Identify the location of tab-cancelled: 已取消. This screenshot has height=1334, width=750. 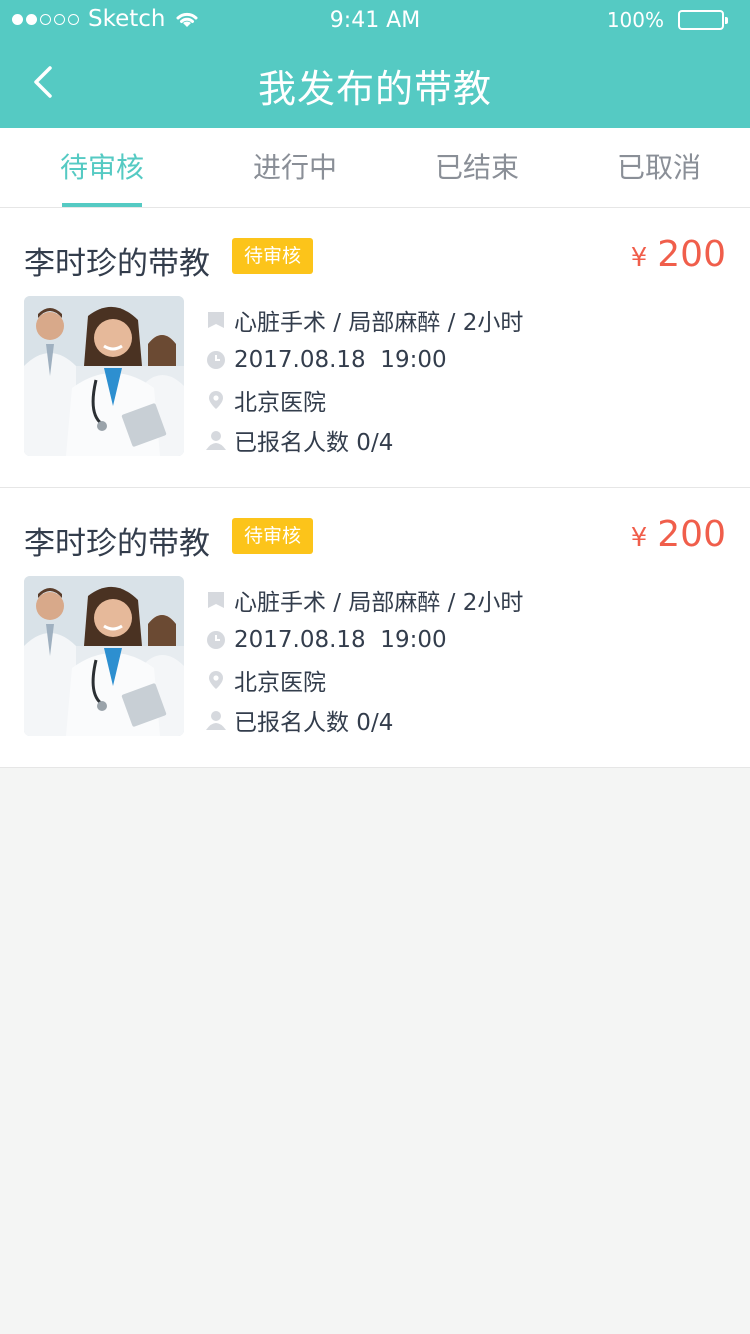
(659, 167).